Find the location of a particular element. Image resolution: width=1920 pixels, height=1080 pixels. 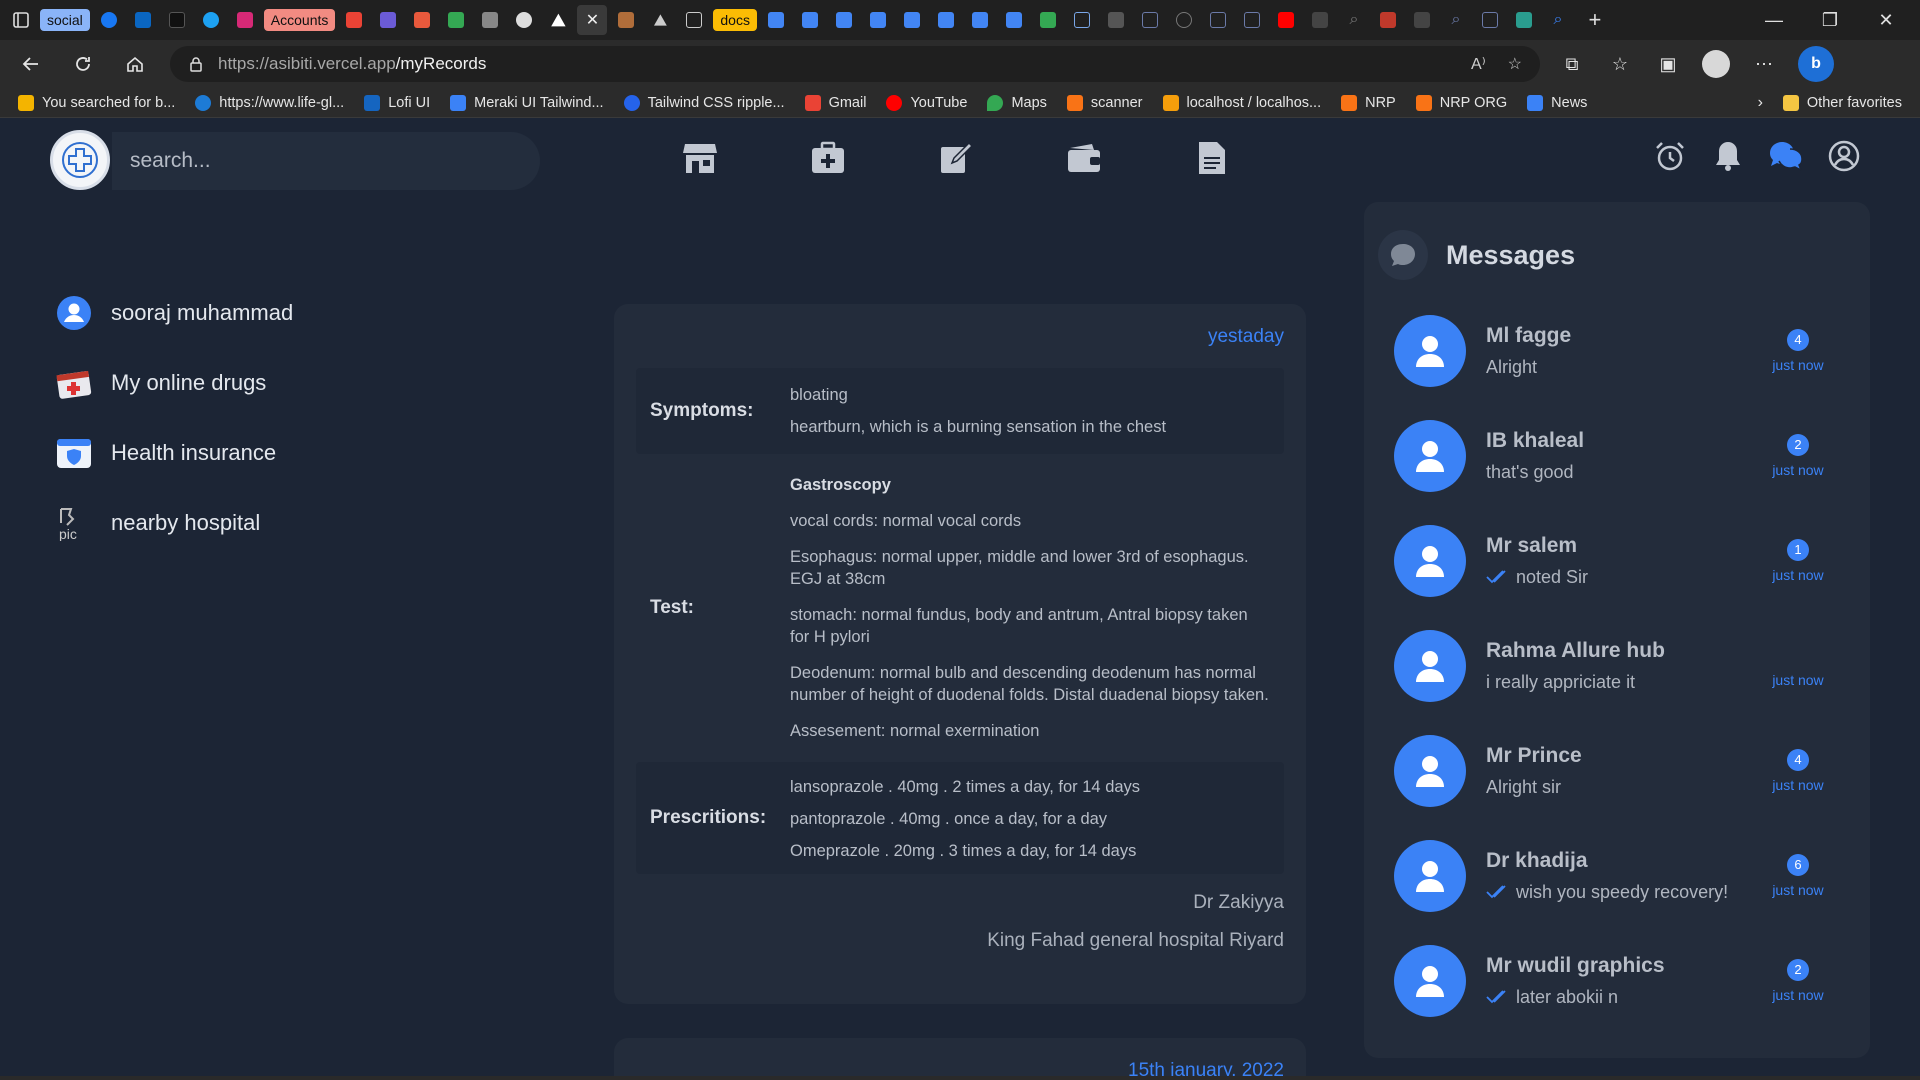

twitter-tab-icon is located at coordinates (211, 20).